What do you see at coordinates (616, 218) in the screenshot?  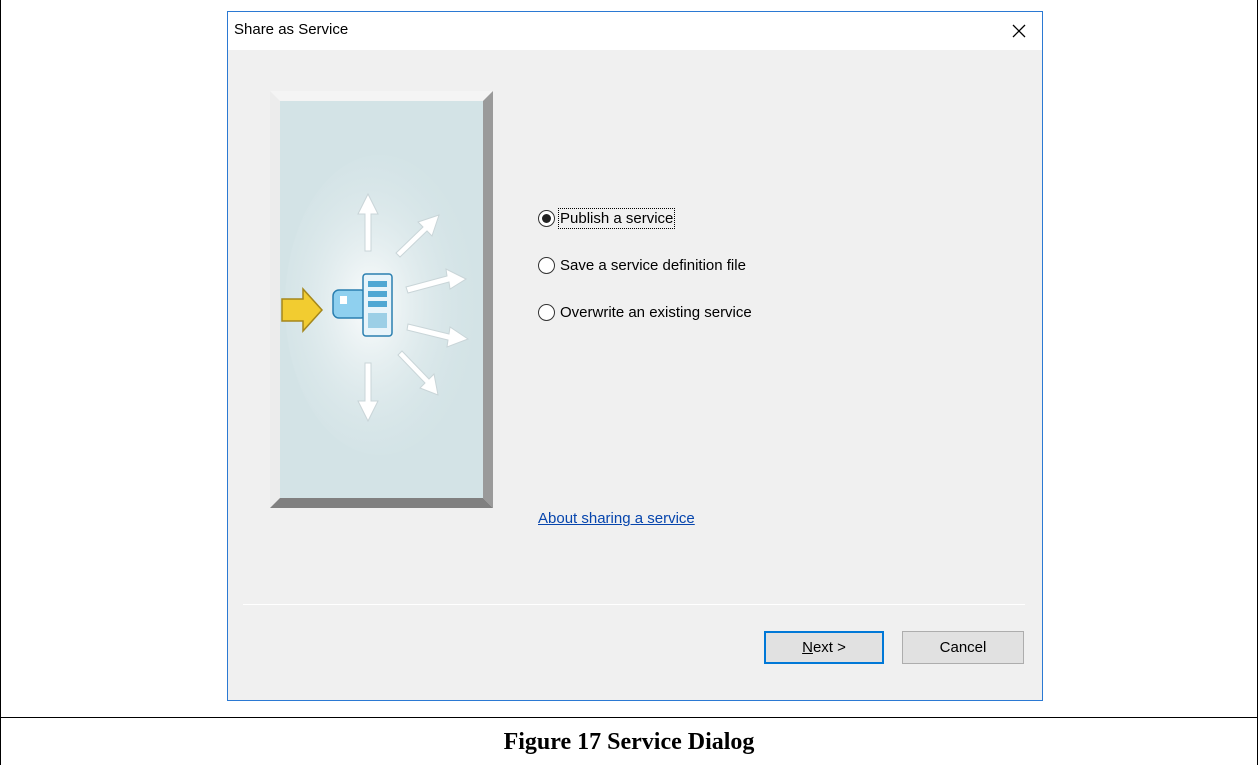 I see `option-label: Publish a service` at bounding box center [616, 218].